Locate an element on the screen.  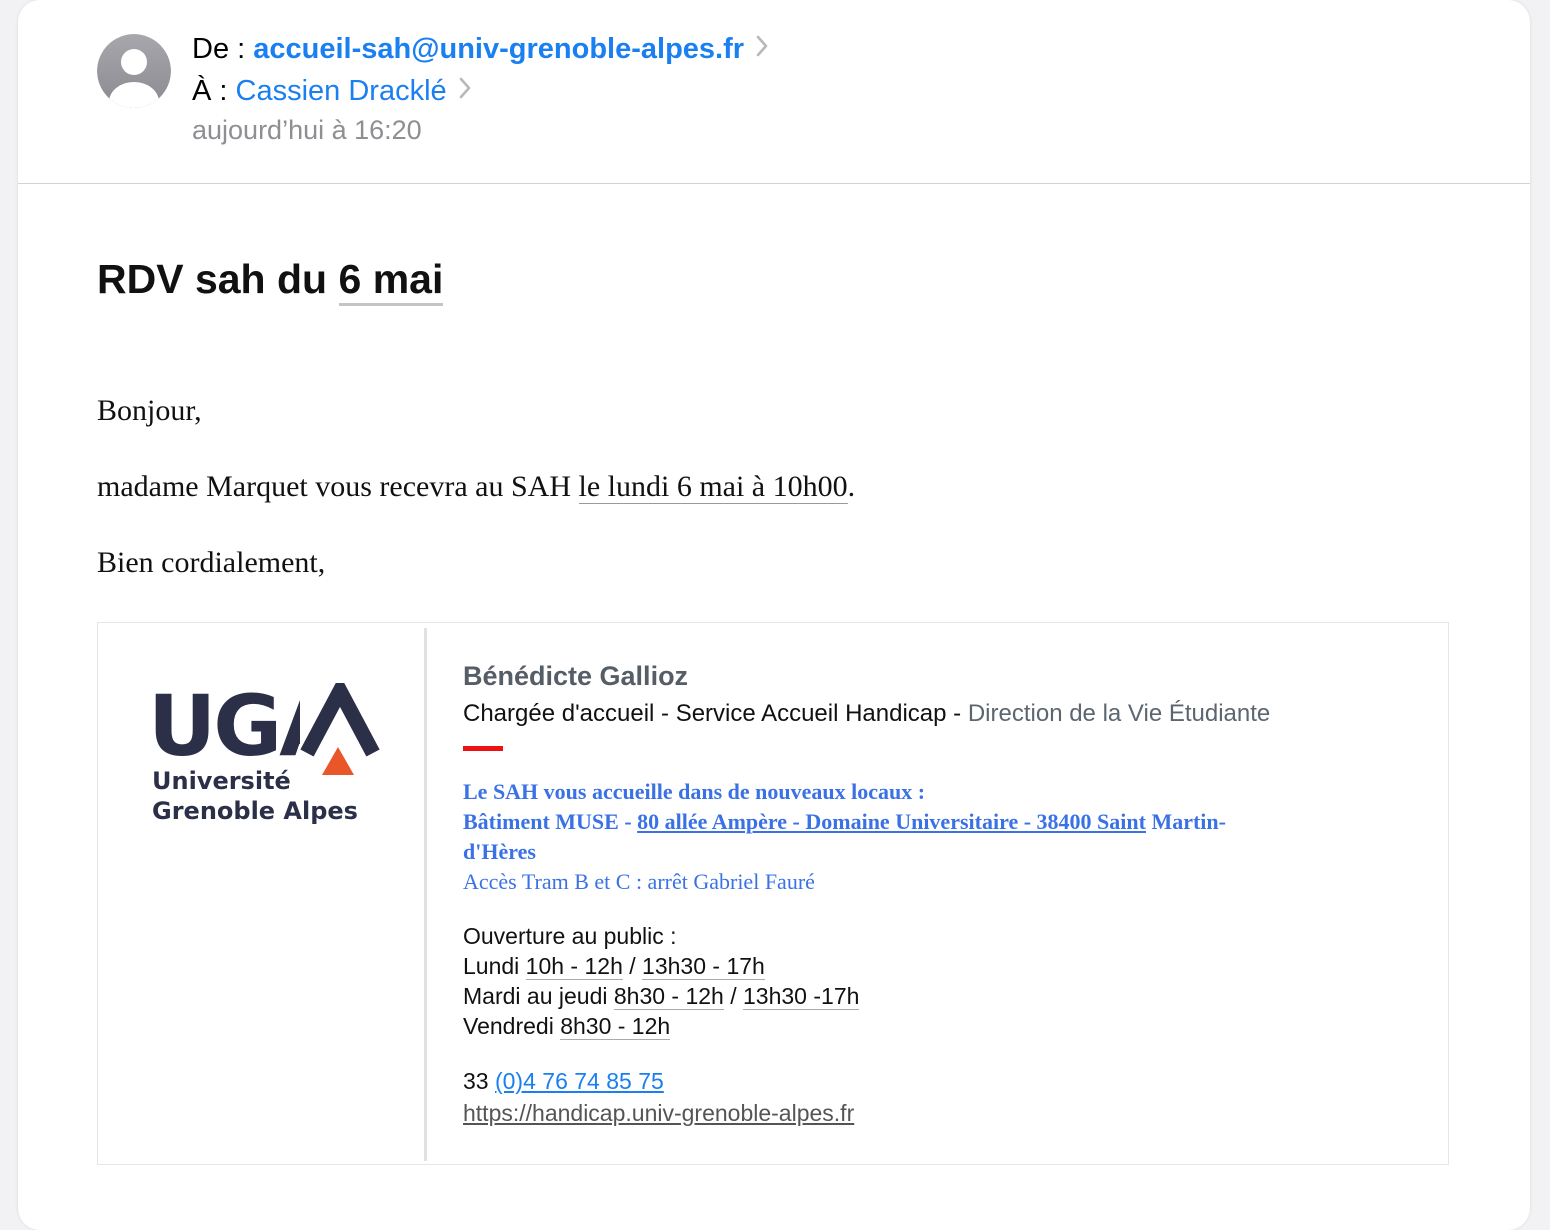
signature-name: Bénédicte Gallioz is located at coordinates (576, 676).